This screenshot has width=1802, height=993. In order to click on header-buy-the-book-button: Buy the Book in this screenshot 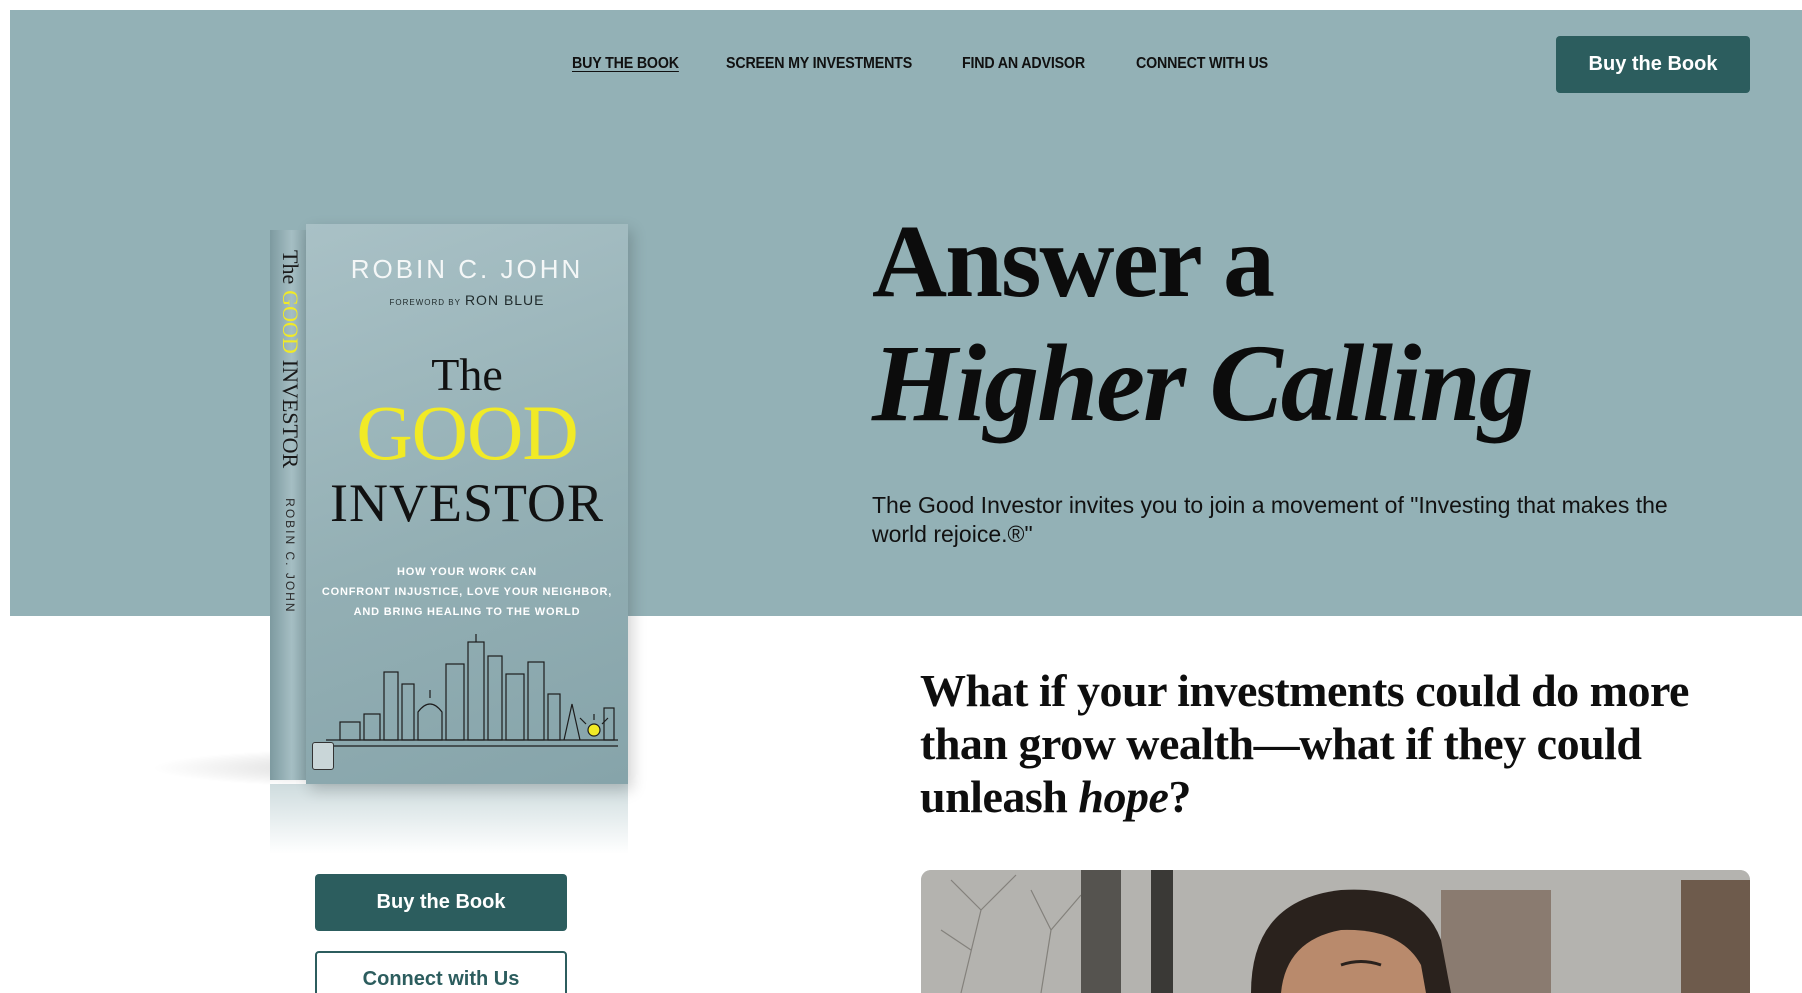, I will do `click(1653, 64)`.